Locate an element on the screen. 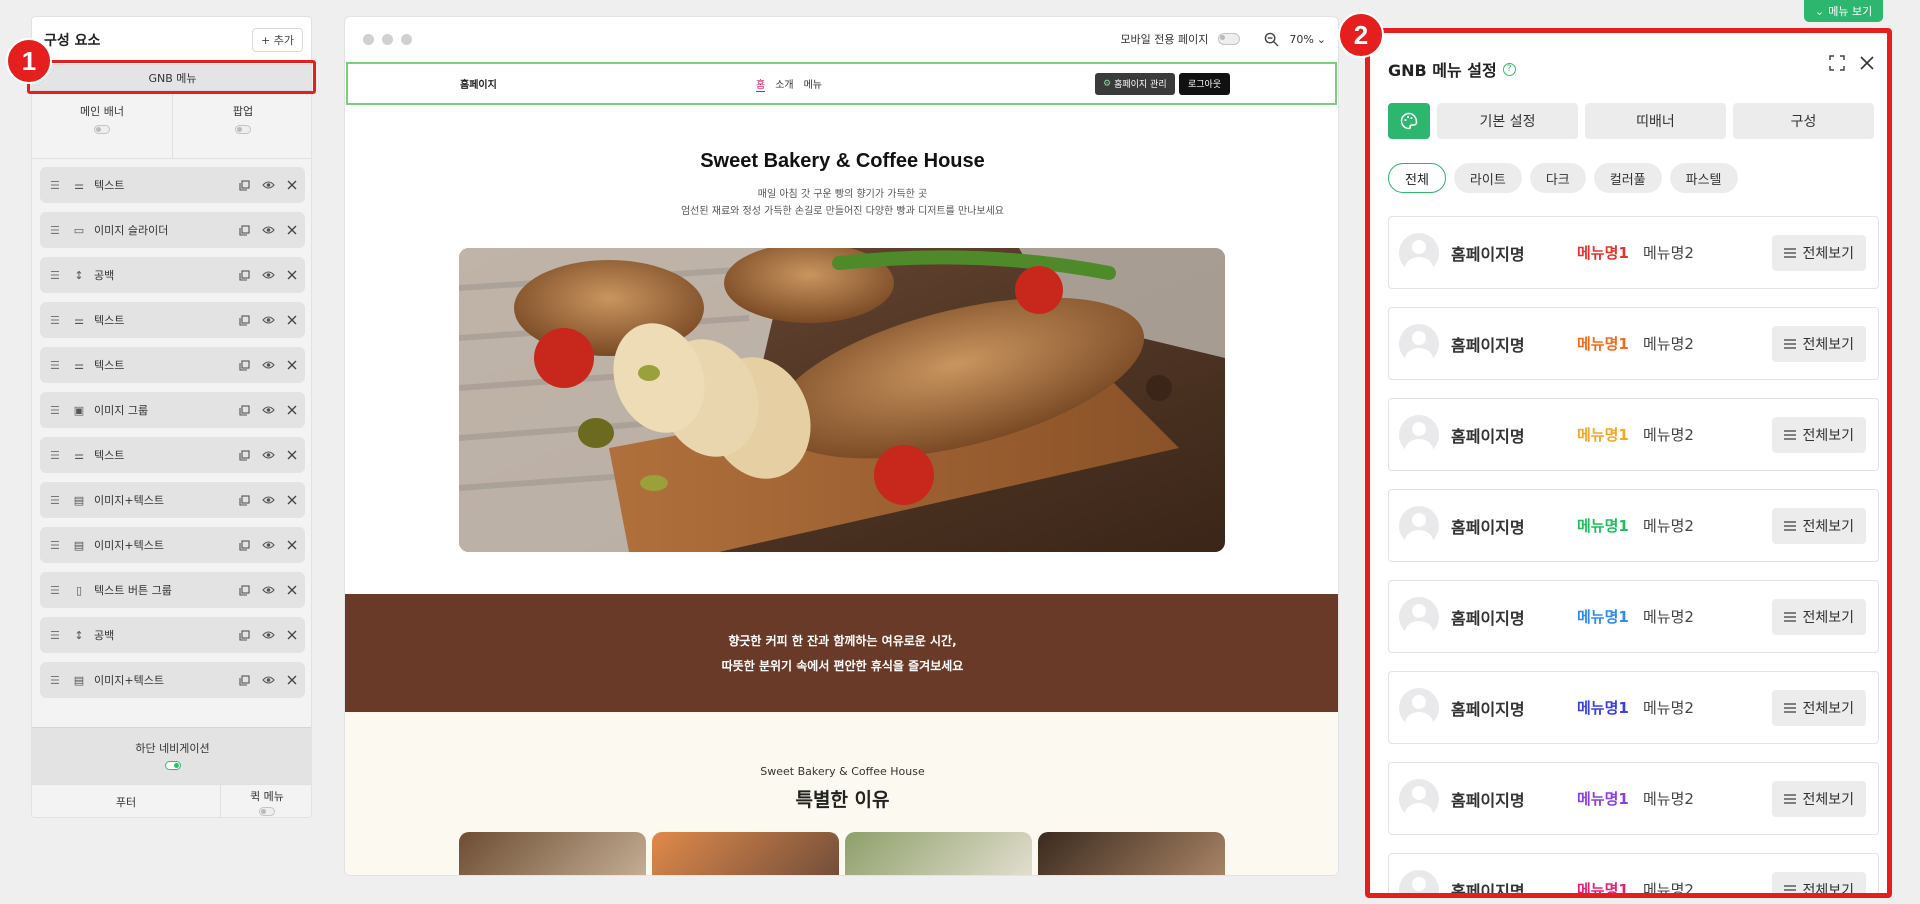  chip-colorful: 컬러풀 is located at coordinates (1627, 178).